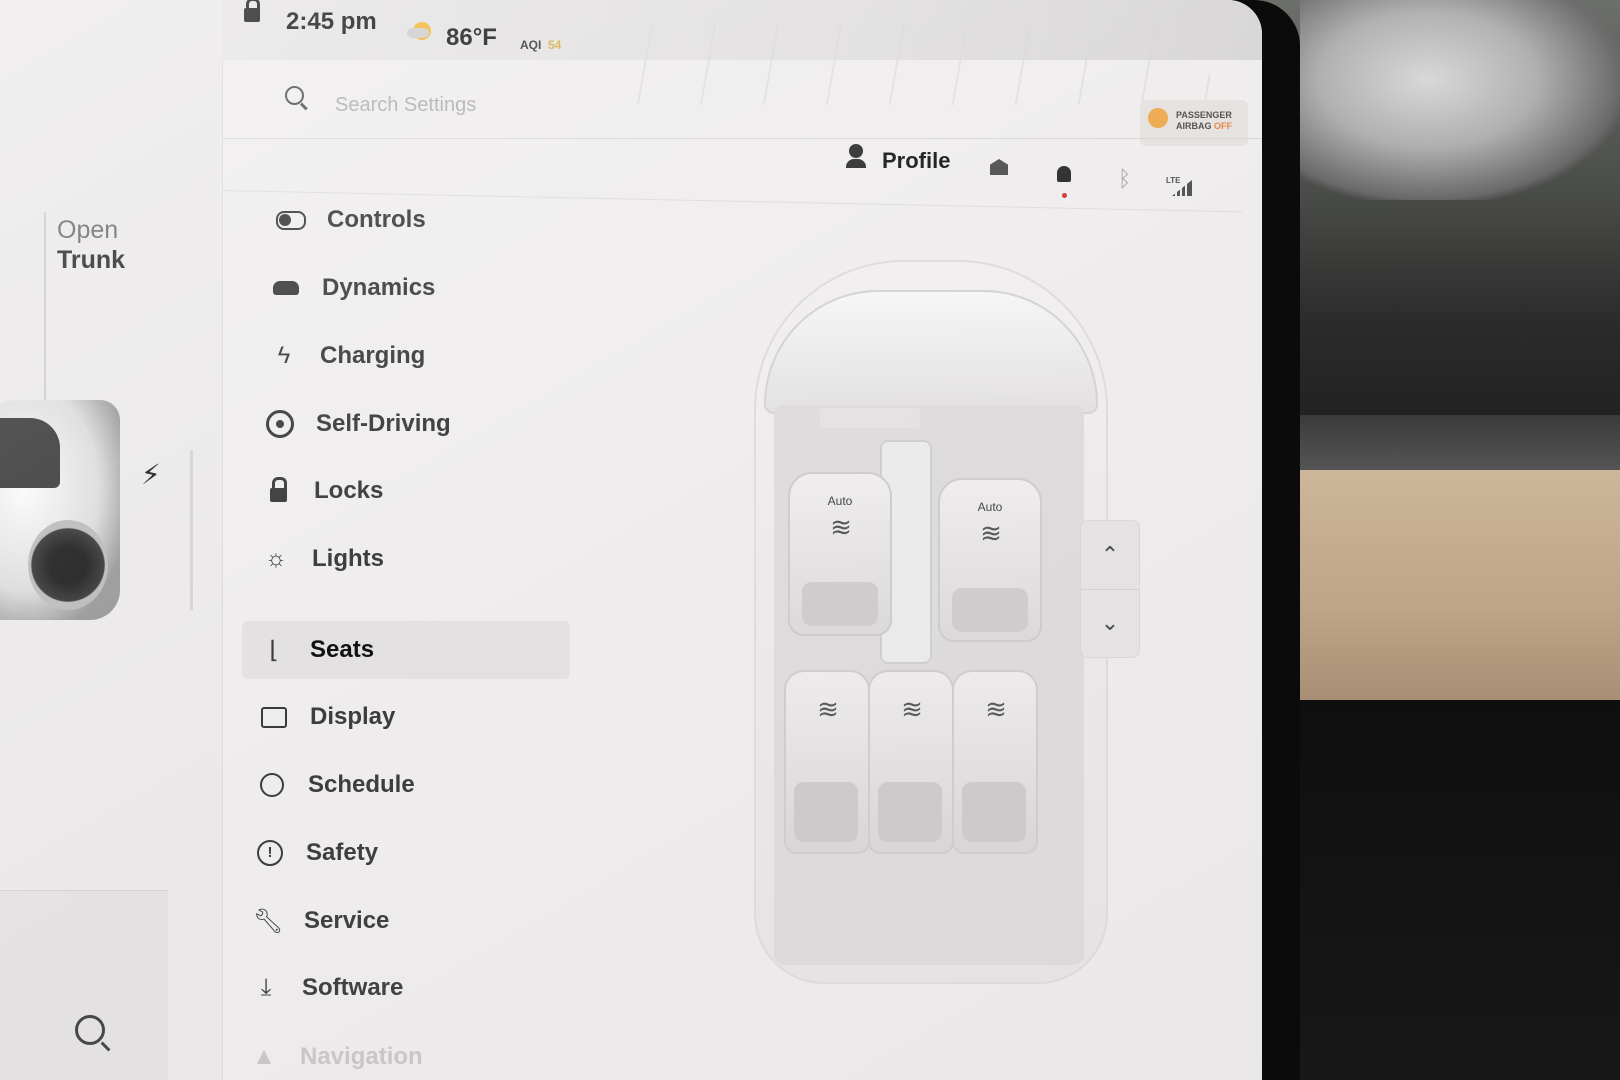  I want to click on rear-left-seat-heater: ≋, so click(827, 762).